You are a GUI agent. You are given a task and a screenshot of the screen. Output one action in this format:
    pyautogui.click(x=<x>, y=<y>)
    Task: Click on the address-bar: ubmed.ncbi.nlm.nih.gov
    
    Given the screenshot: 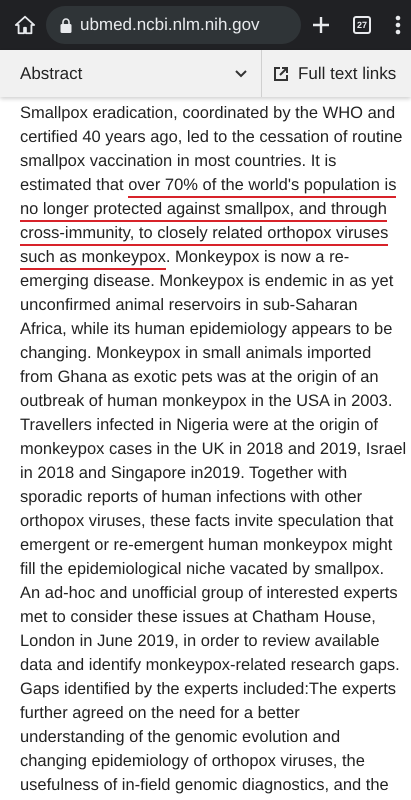 What is the action you would take?
    pyautogui.click(x=173, y=25)
    